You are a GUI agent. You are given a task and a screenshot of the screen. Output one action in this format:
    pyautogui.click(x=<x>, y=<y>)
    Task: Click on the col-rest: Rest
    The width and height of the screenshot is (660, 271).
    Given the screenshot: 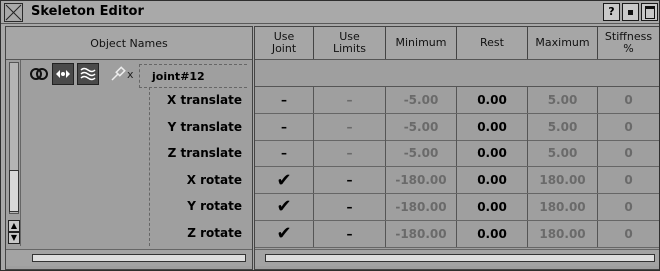 What is the action you would take?
    pyautogui.click(x=492, y=43)
    